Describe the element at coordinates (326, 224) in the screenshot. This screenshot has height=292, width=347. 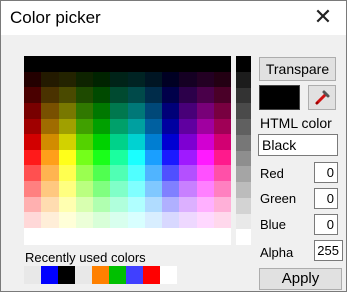
I see `blue-field: 0` at that location.